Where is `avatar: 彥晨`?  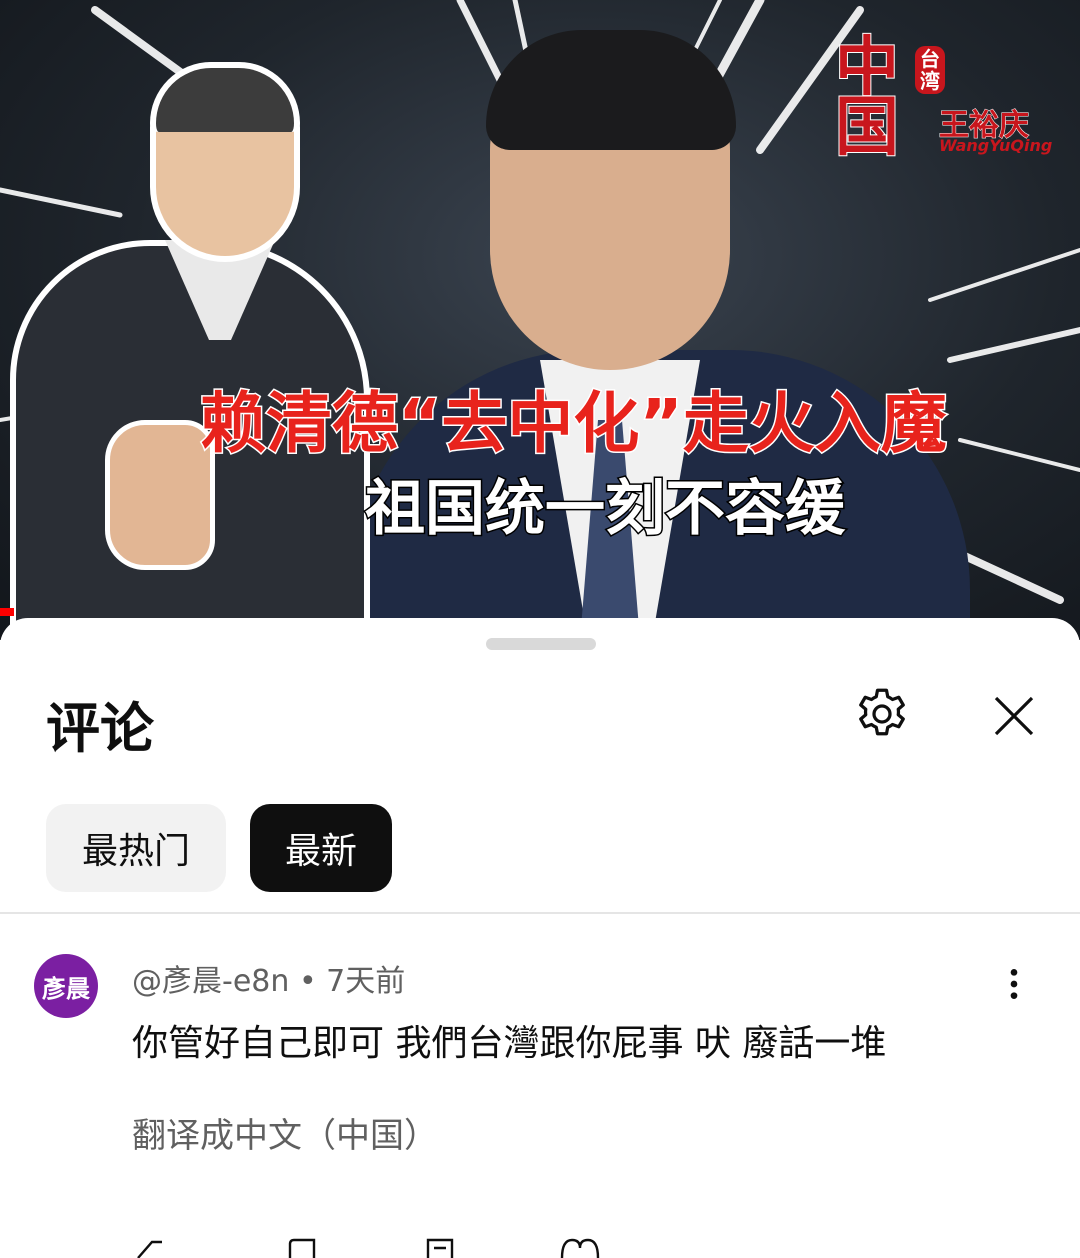
avatar: 彥晨 is located at coordinates (66, 986).